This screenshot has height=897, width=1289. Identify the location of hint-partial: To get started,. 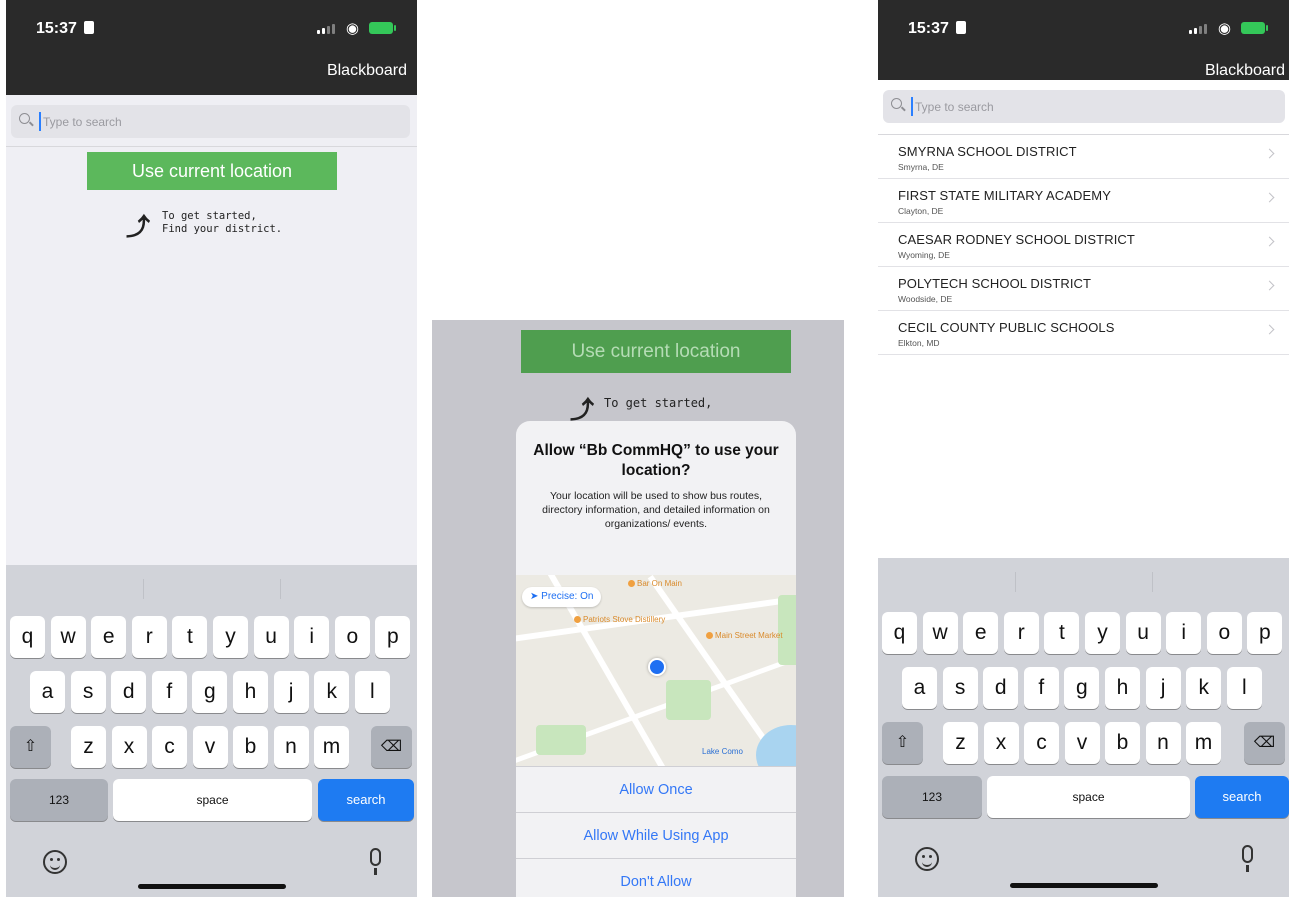
(658, 403).